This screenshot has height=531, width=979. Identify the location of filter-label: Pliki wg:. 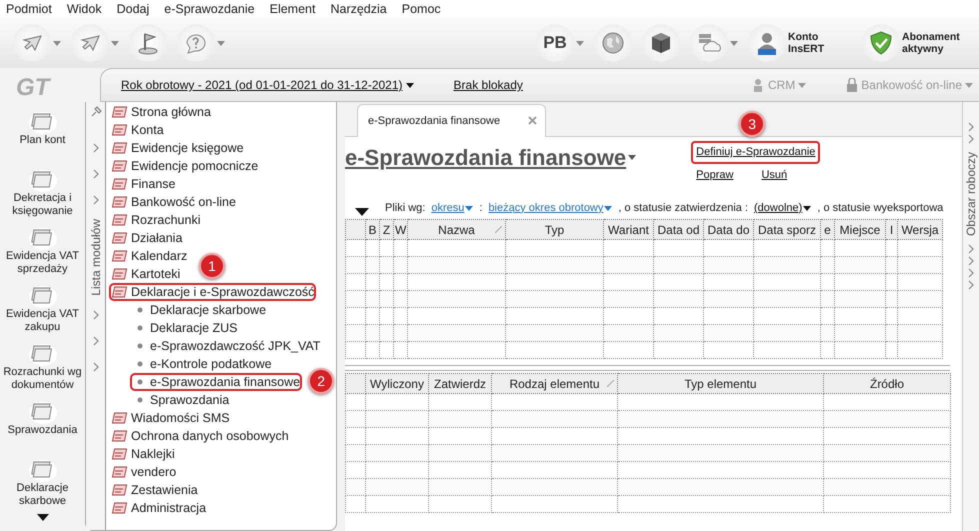
(405, 208).